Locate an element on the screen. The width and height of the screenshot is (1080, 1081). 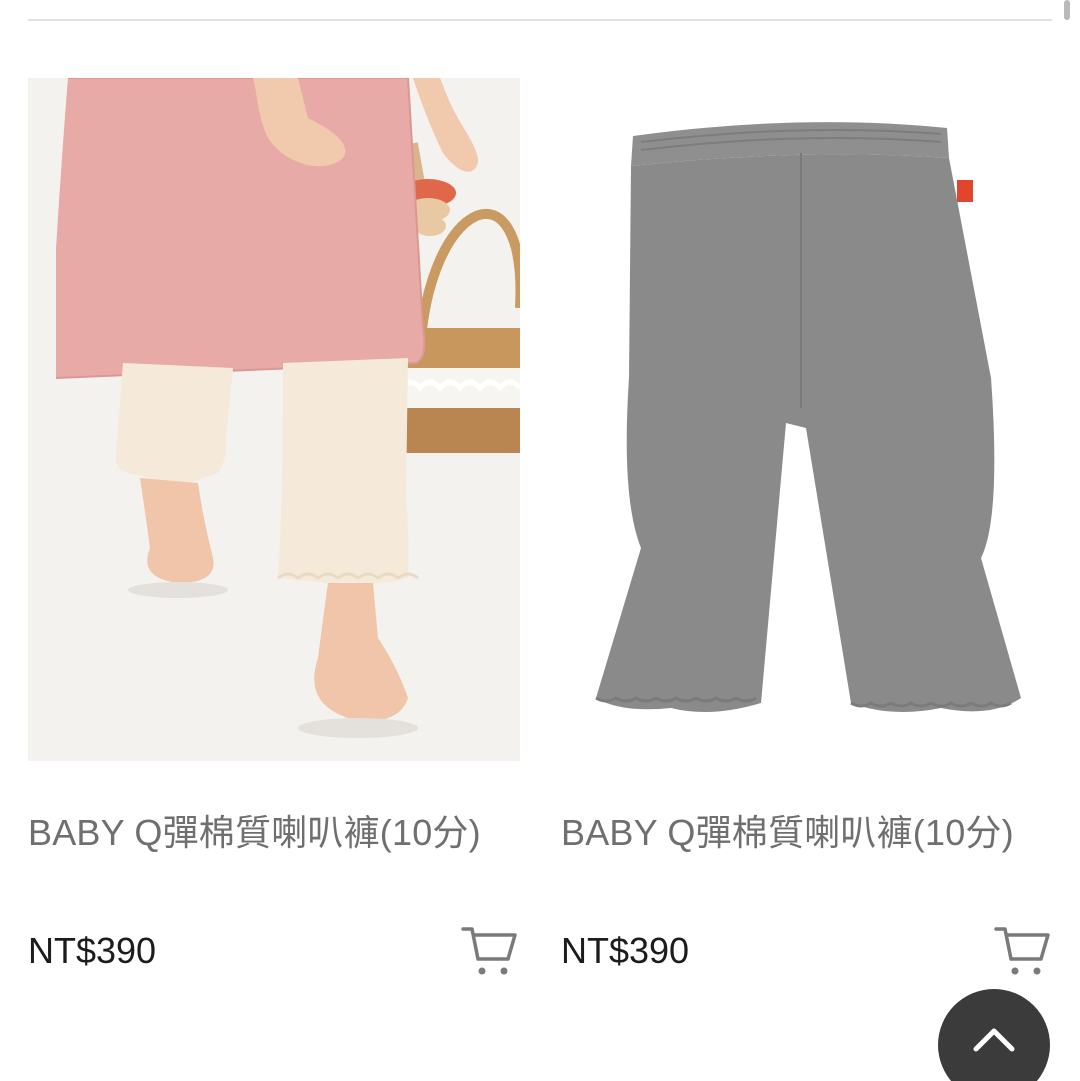
top-divider is located at coordinates (540, 20).